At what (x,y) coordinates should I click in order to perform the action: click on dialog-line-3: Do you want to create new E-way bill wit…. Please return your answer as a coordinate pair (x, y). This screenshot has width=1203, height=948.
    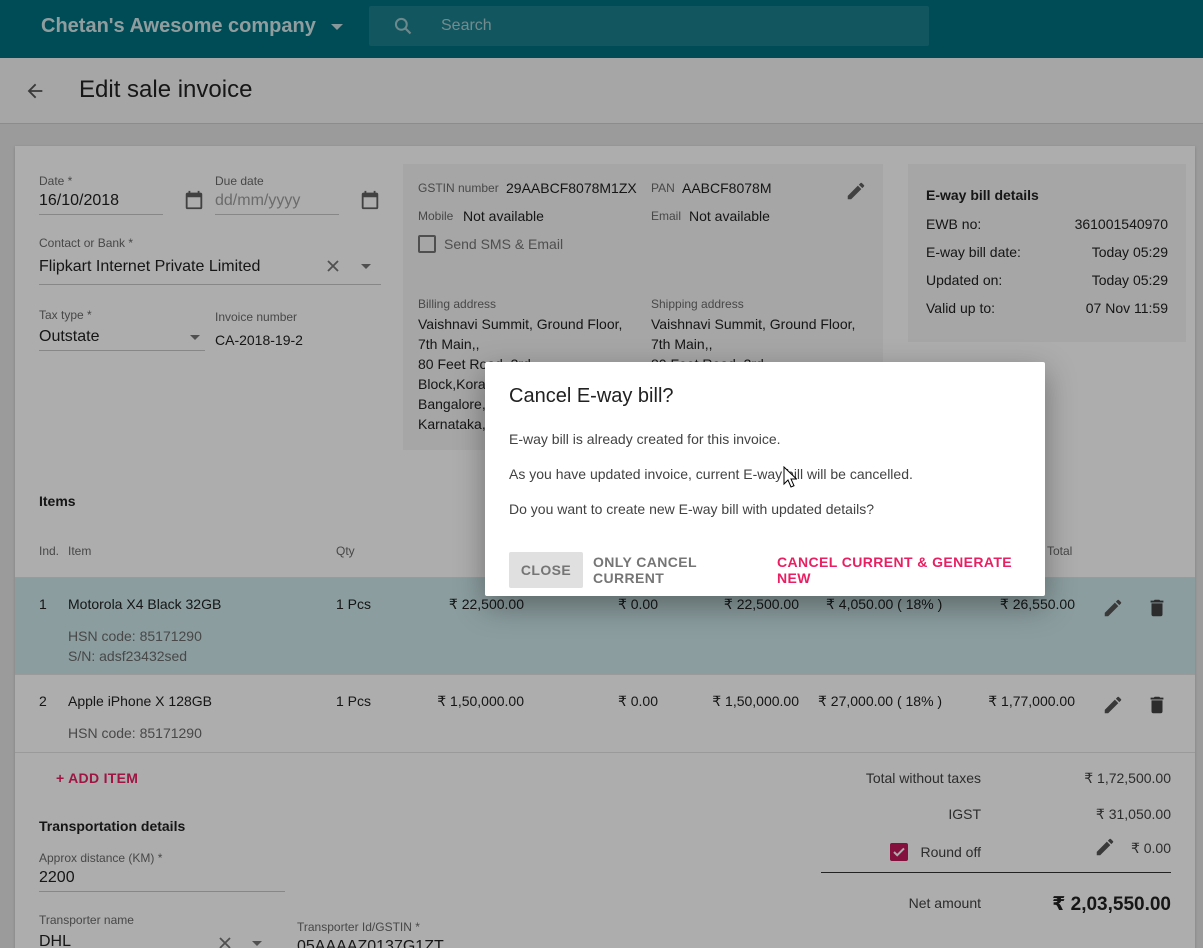
    Looking at the image, I should click on (691, 509).